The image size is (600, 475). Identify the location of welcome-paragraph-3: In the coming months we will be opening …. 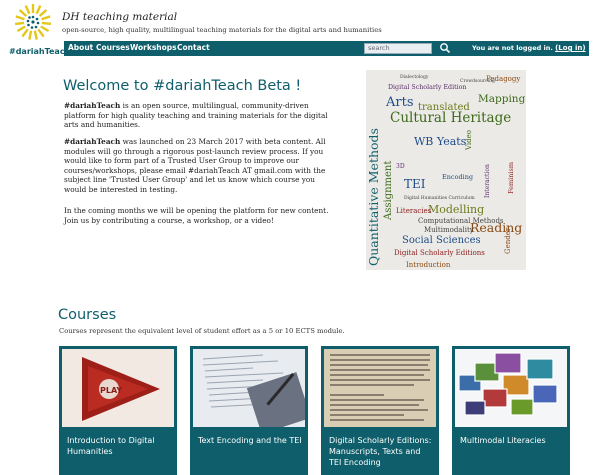
(196, 215).